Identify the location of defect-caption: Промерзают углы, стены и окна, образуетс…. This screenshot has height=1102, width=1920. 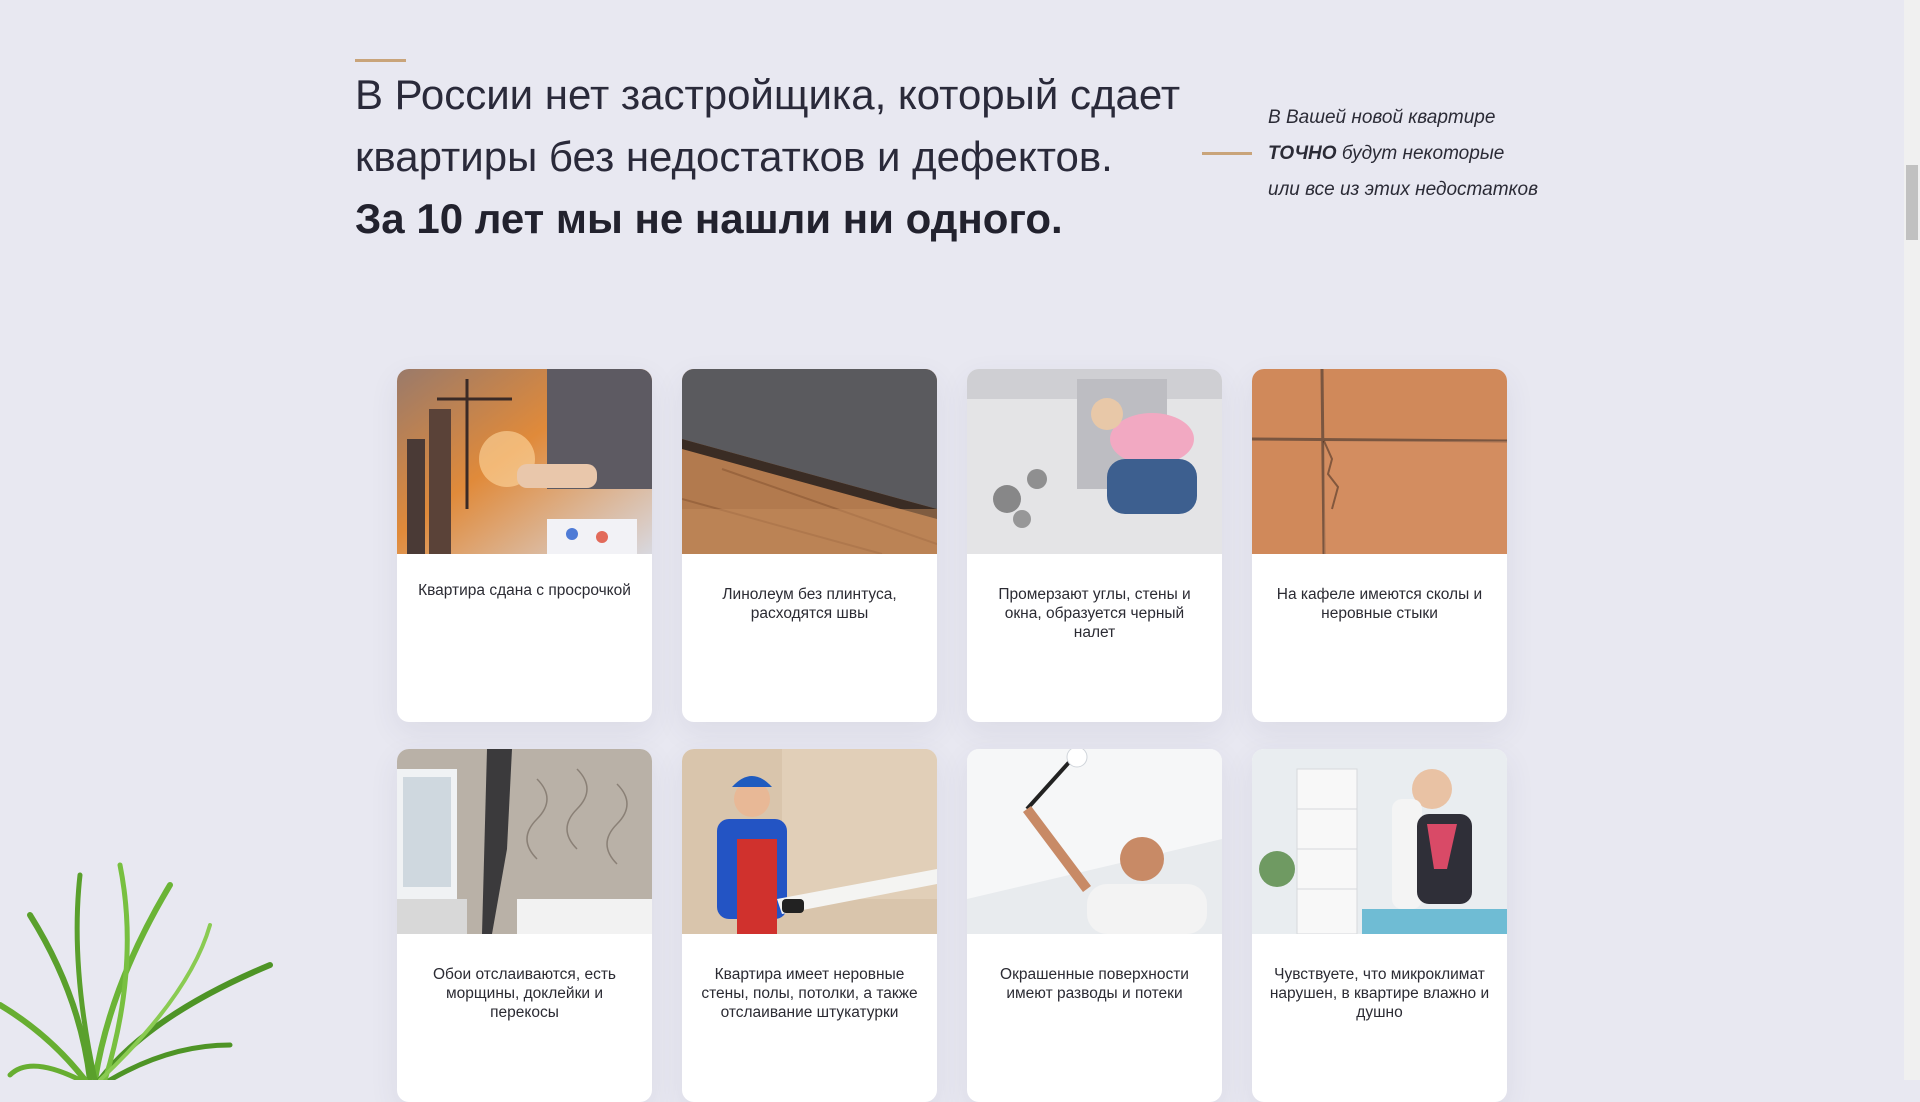
(1094, 613).